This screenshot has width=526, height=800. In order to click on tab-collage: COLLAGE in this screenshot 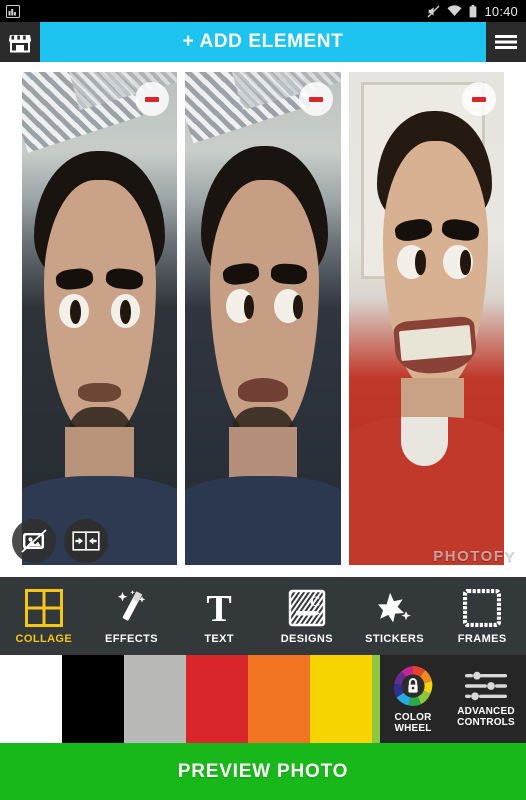, I will do `click(44, 616)`.